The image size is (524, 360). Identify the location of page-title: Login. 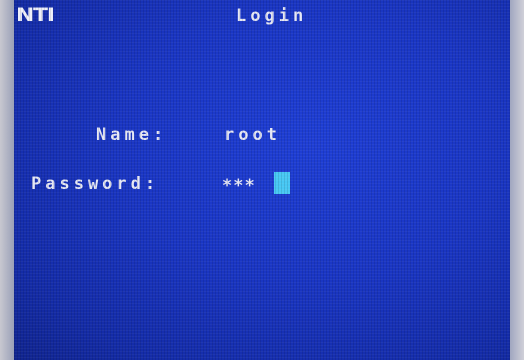
(272, 16).